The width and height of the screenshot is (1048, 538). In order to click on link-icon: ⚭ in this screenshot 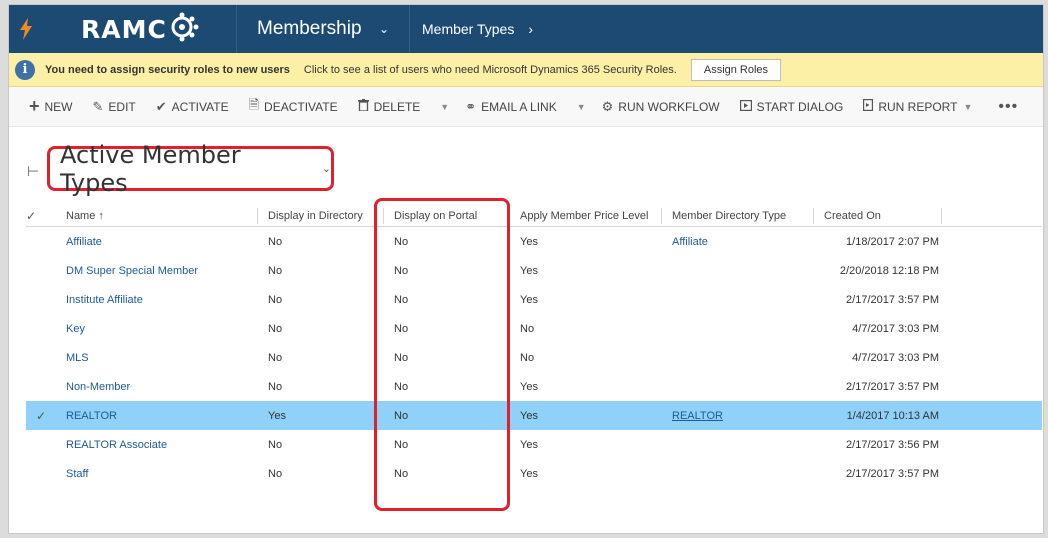, I will do `click(471, 106)`.